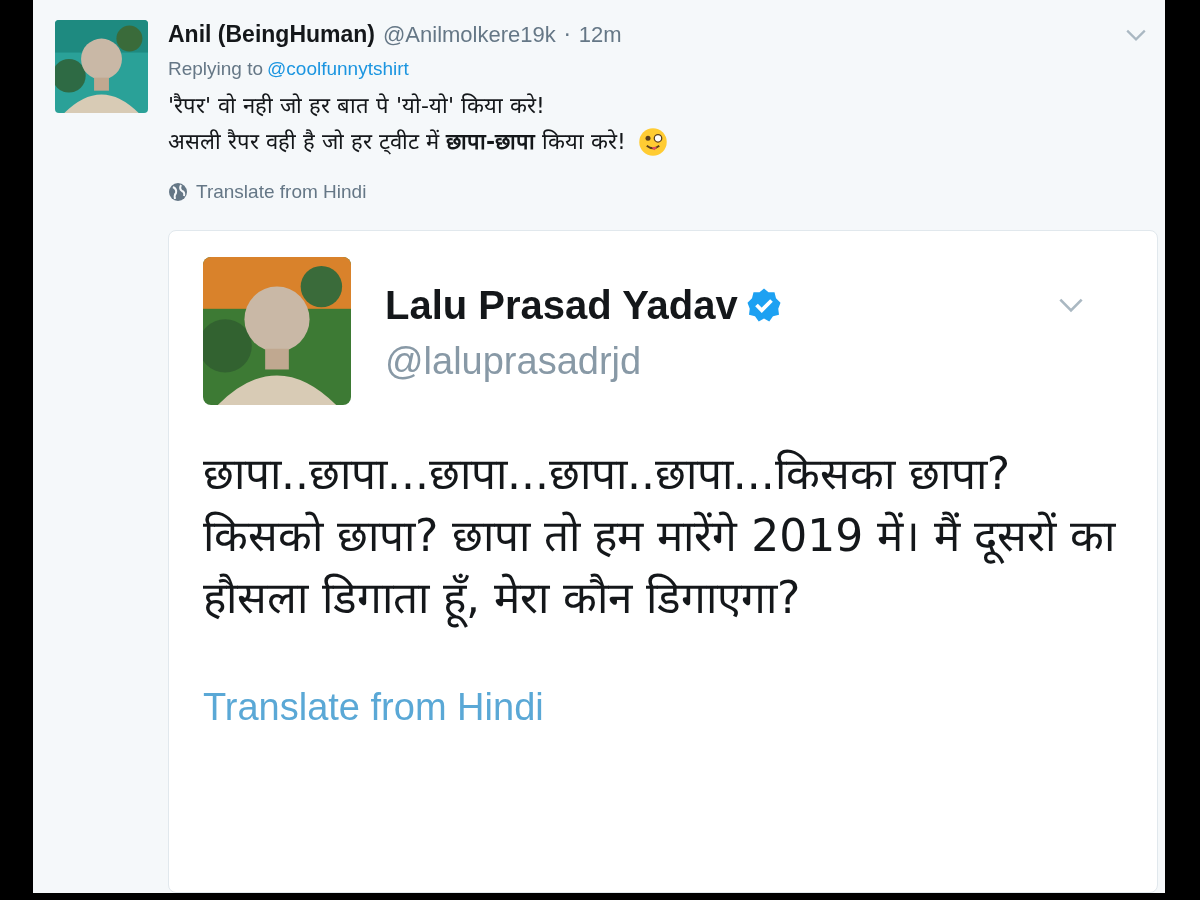 This screenshot has height=900, width=1200. Describe the element at coordinates (652, 141) in the screenshot. I see `winking-emoji-icon` at that location.